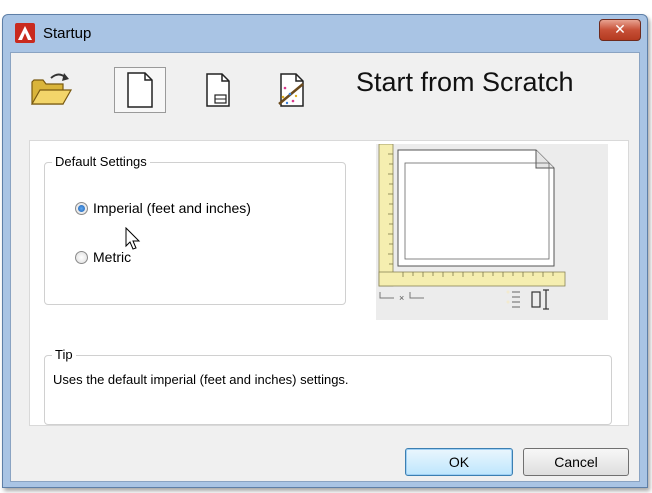 Image resolution: width=652 pixels, height=493 pixels. Describe the element at coordinates (64, 354) in the screenshot. I see `tip-label: Tip` at that location.